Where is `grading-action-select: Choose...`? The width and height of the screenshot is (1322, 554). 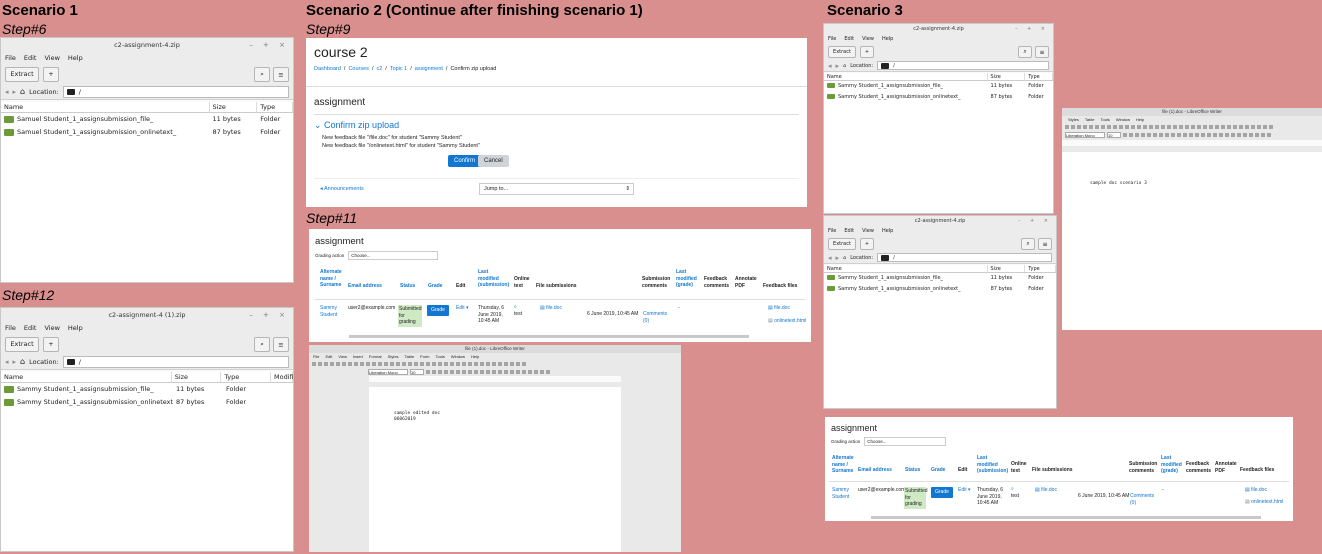
grading-action-select: Choose... is located at coordinates (393, 255).